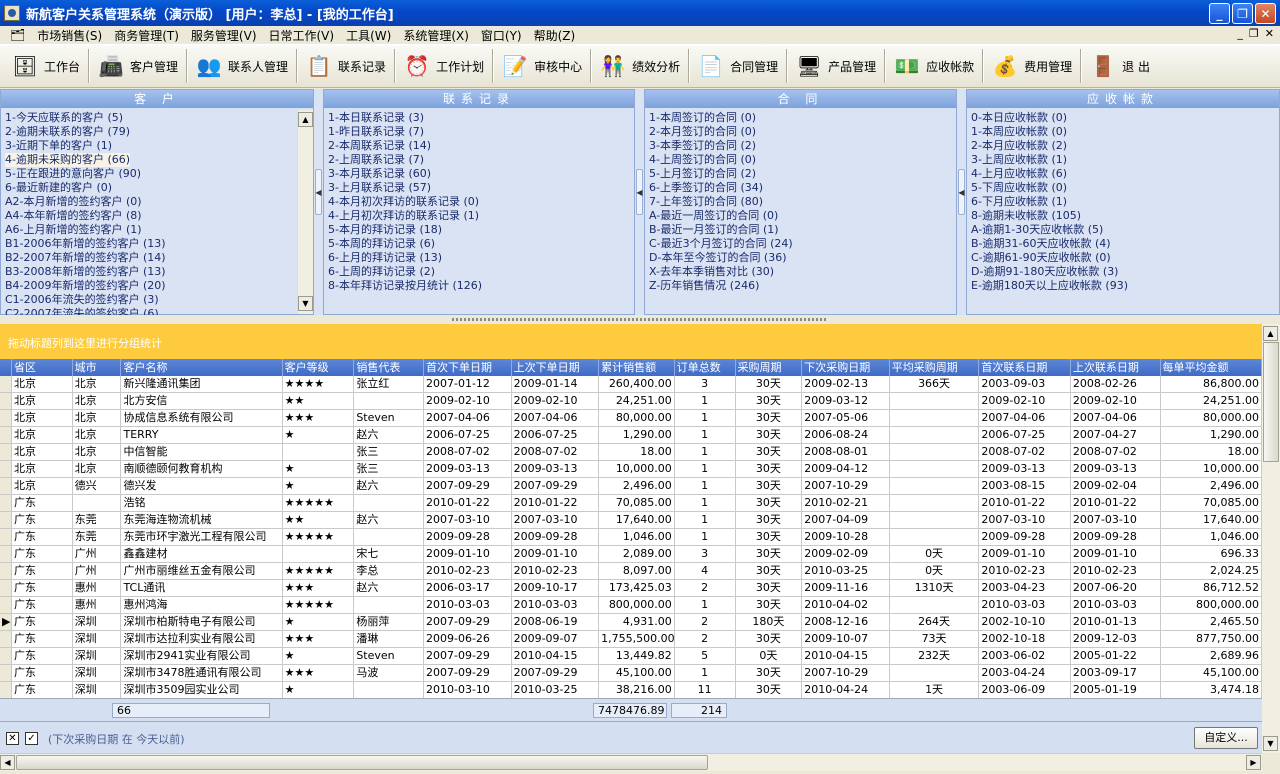 Image resolution: width=1280 pixels, height=774 pixels. Describe the element at coordinates (379, 187) in the screenshot. I see `panel-list-item: 3-上月联系记录 (57)` at that location.